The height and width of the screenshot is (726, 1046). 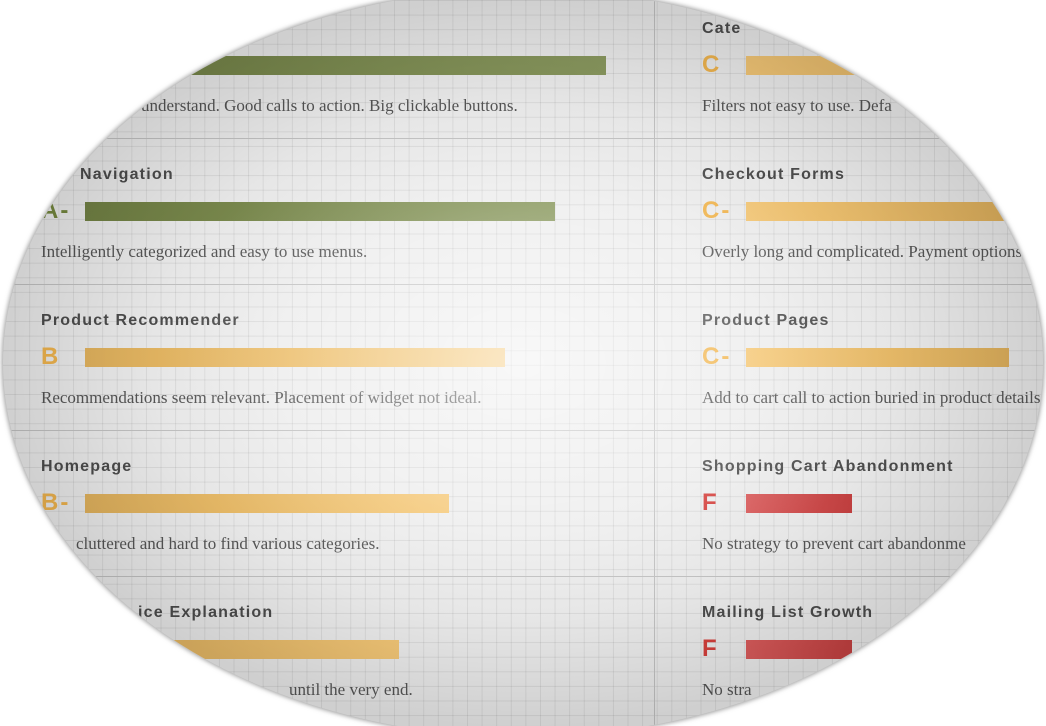 What do you see at coordinates (834, 543) in the screenshot?
I see `item-description: No strategy to prevent cart abandonme` at bounding box center [834, 543].